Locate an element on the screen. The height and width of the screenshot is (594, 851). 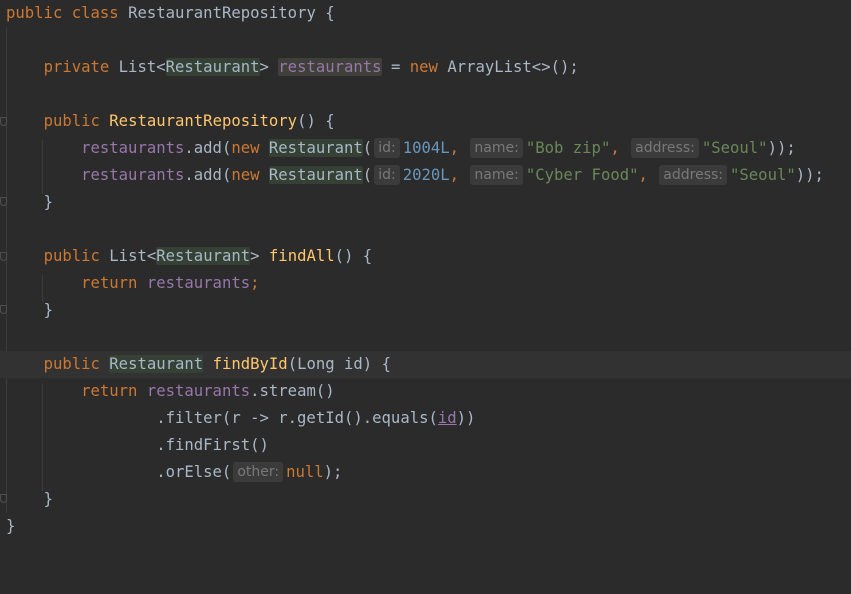
class-name: RestaurantRepository is located at coordinates (222, 13).